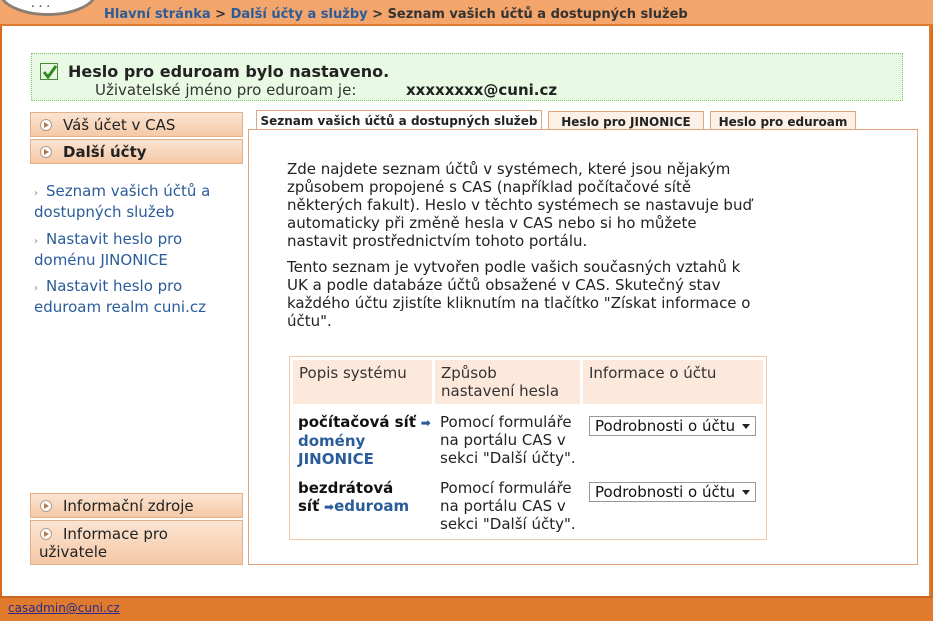 The height and width of the screenshot is (621, 933). What do you see at coordinates (343, 450) in the screenshot?
I see `system-link-jinonice: domény JINONICE` at bounding box center [343, 450].